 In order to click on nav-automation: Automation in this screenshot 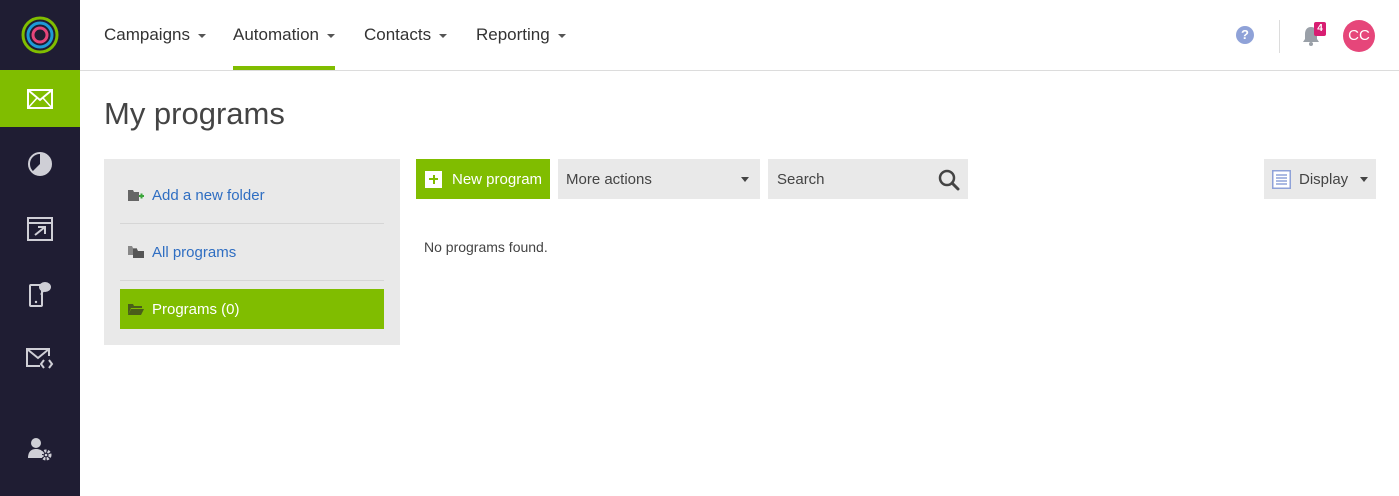, I will do `click(284, 35)`.